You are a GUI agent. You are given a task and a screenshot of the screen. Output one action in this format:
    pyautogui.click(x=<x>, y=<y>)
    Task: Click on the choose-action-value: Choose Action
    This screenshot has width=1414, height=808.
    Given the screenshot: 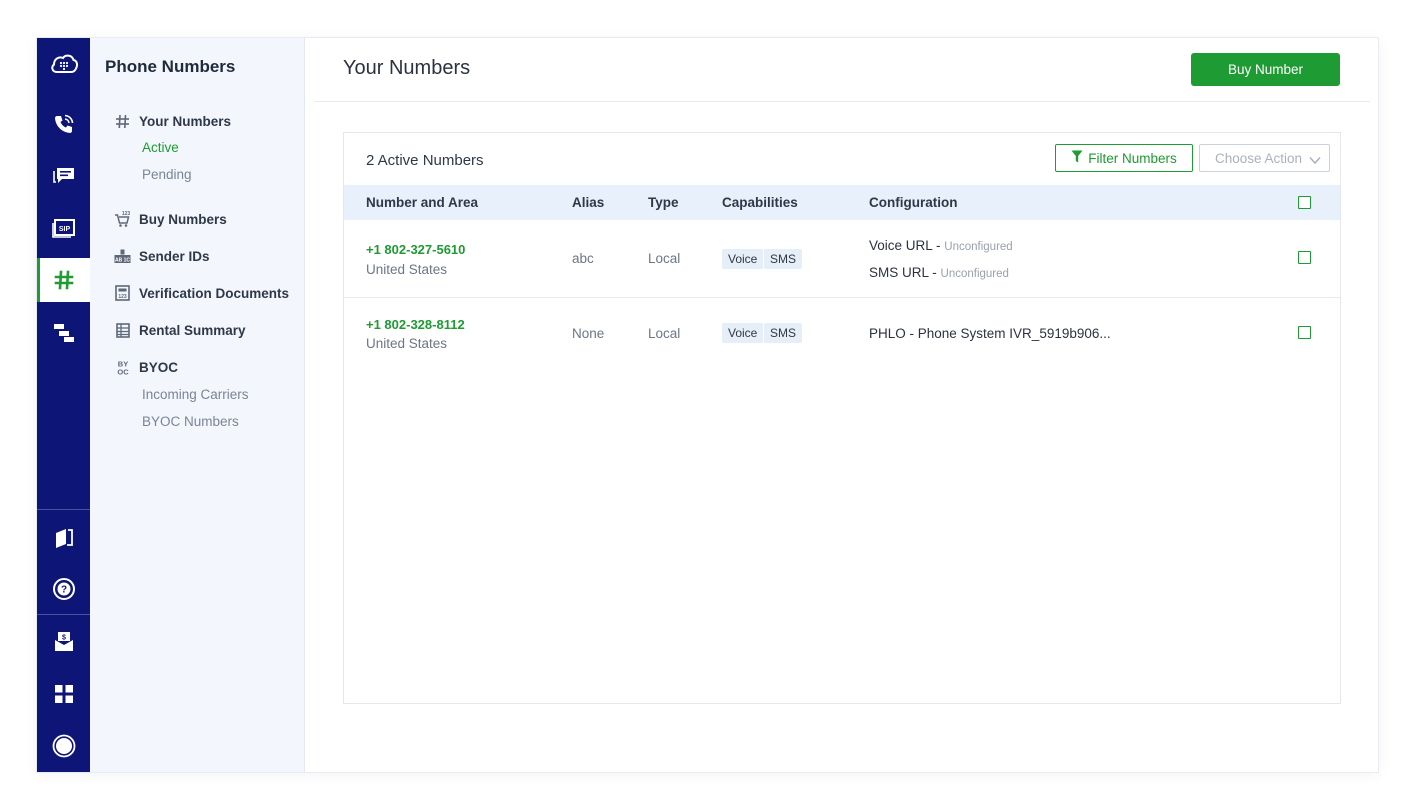 What is the action you would take?
    pyautogui.click(x=1259, y=158)
    